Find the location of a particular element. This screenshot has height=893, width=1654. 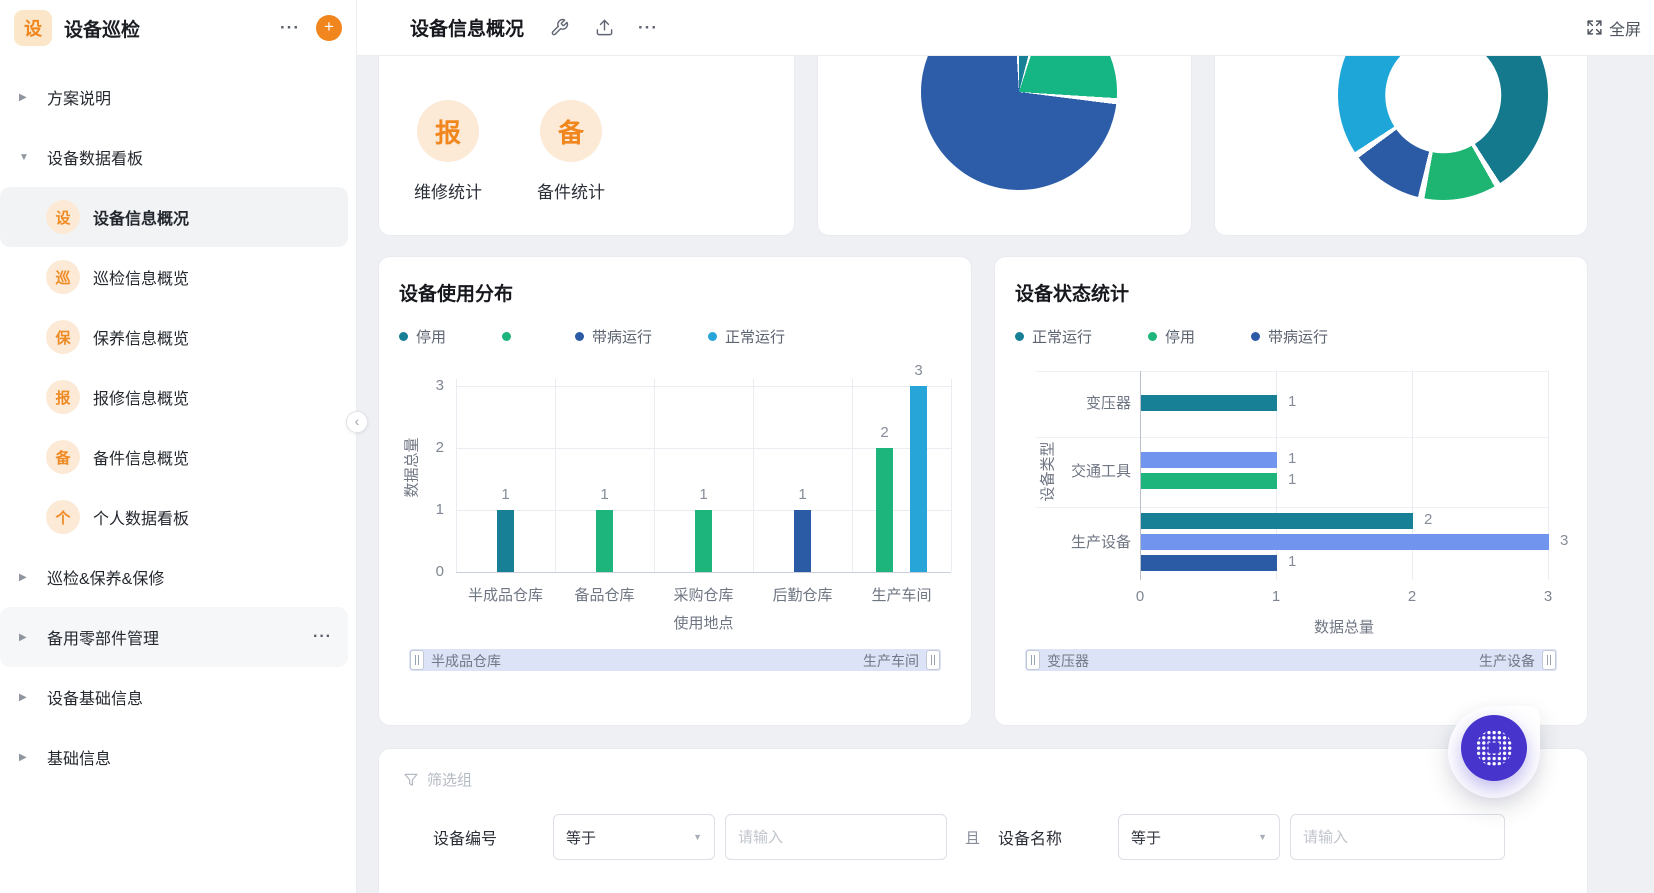

assistant-fab-container is located at coordinates (1494, 752).